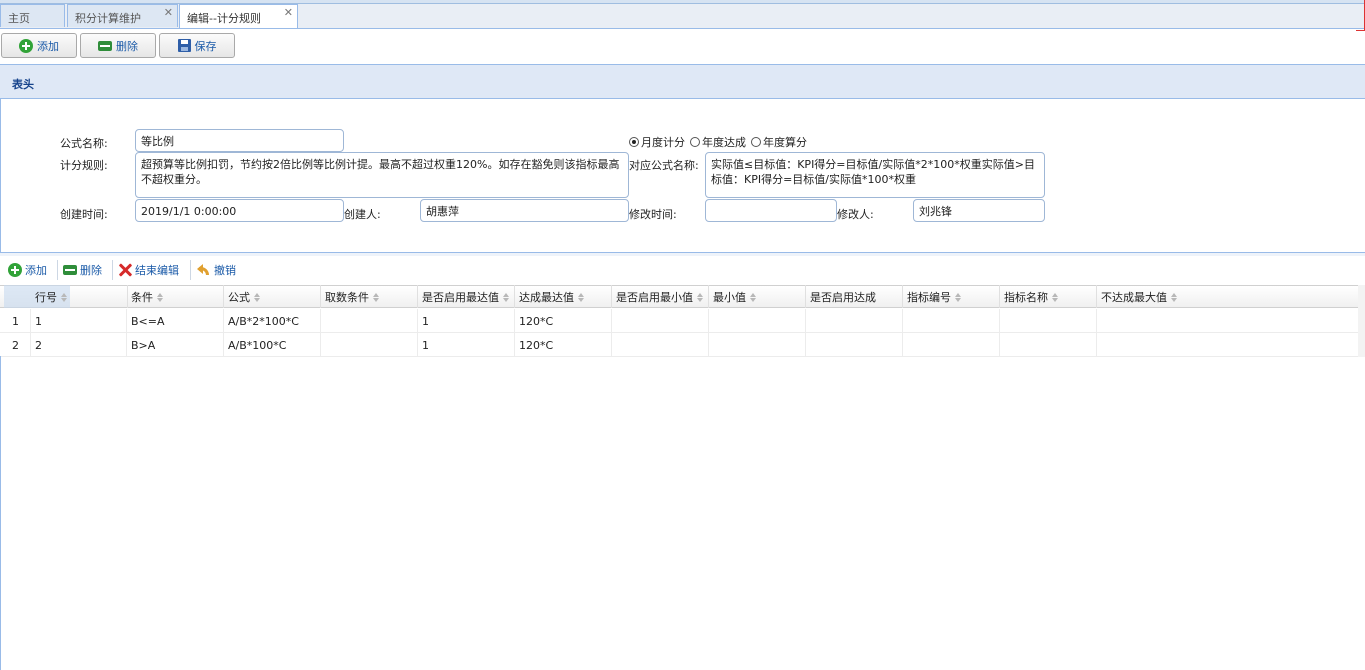  What do you see at coordinates (682, 254) in the screenshot?
I see `grid-separator` at bounding box center [682, 254].